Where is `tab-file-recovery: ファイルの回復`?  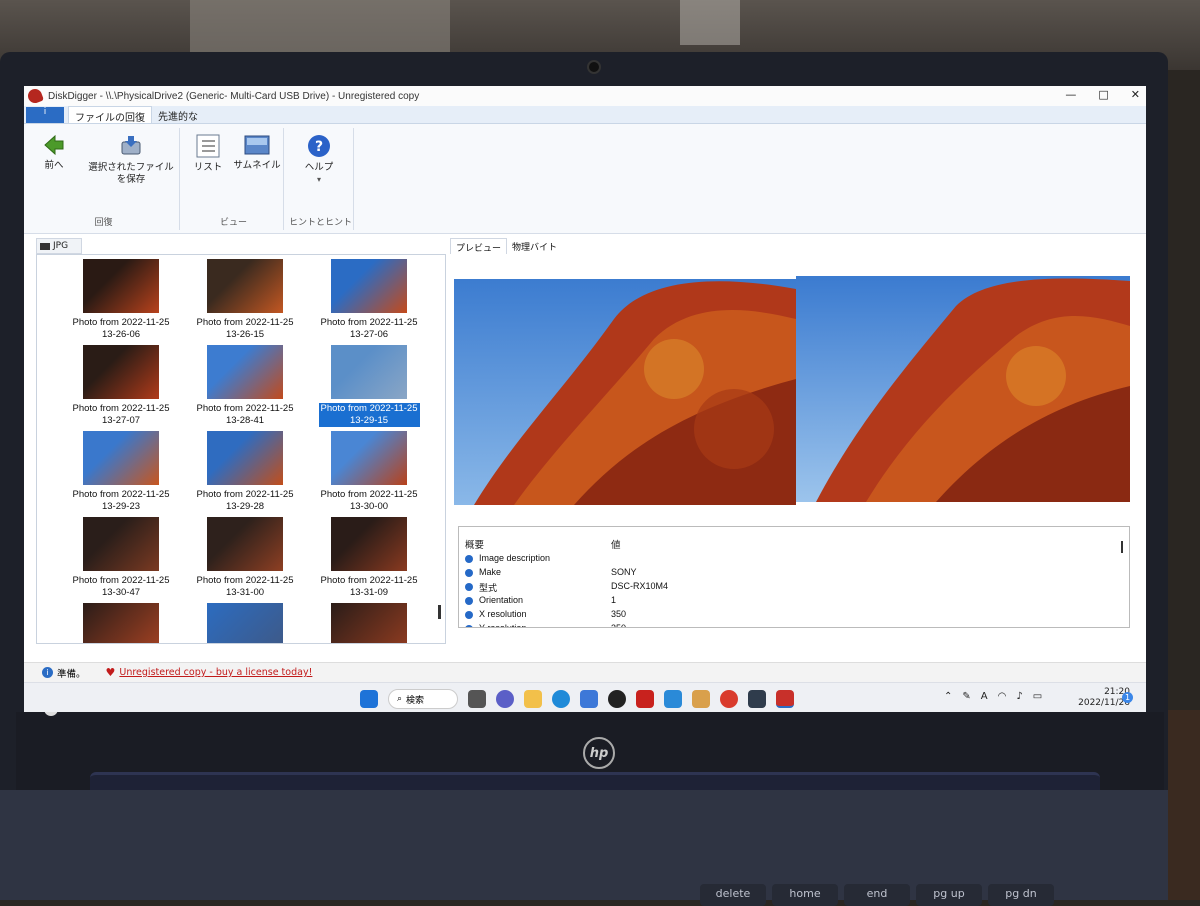
tab-file-recovery: ファイルの回復 is located at coordinates (110, 115).